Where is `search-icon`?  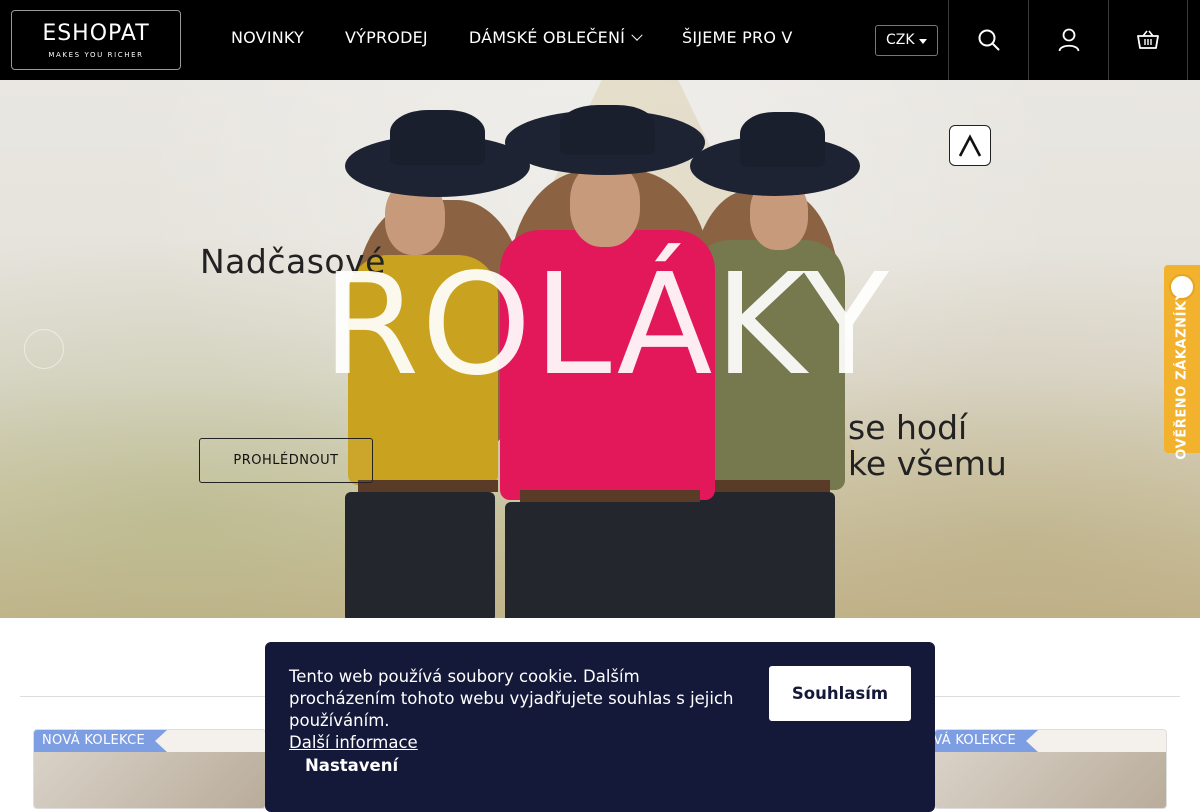
search-icon is located at coordinates (988, 40).